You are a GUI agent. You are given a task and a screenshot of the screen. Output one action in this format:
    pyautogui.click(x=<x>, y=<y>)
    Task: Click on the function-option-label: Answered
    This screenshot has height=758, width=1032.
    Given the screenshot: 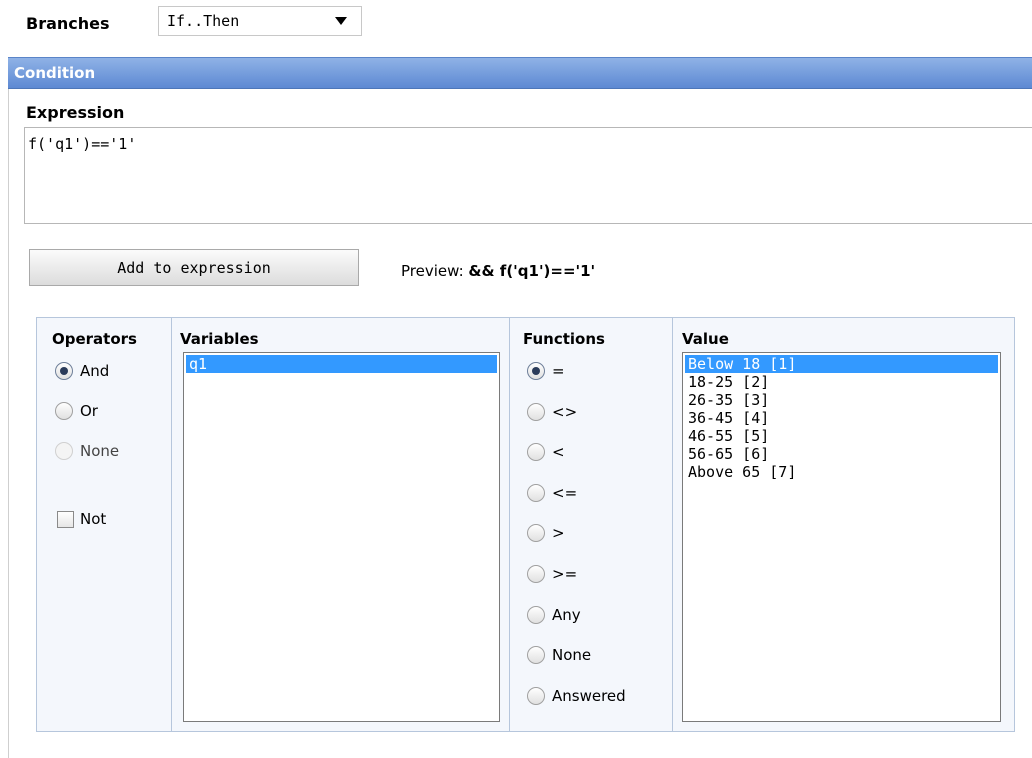 What is the action you would take?
    pyautogui.click(x=589, y=695)
    